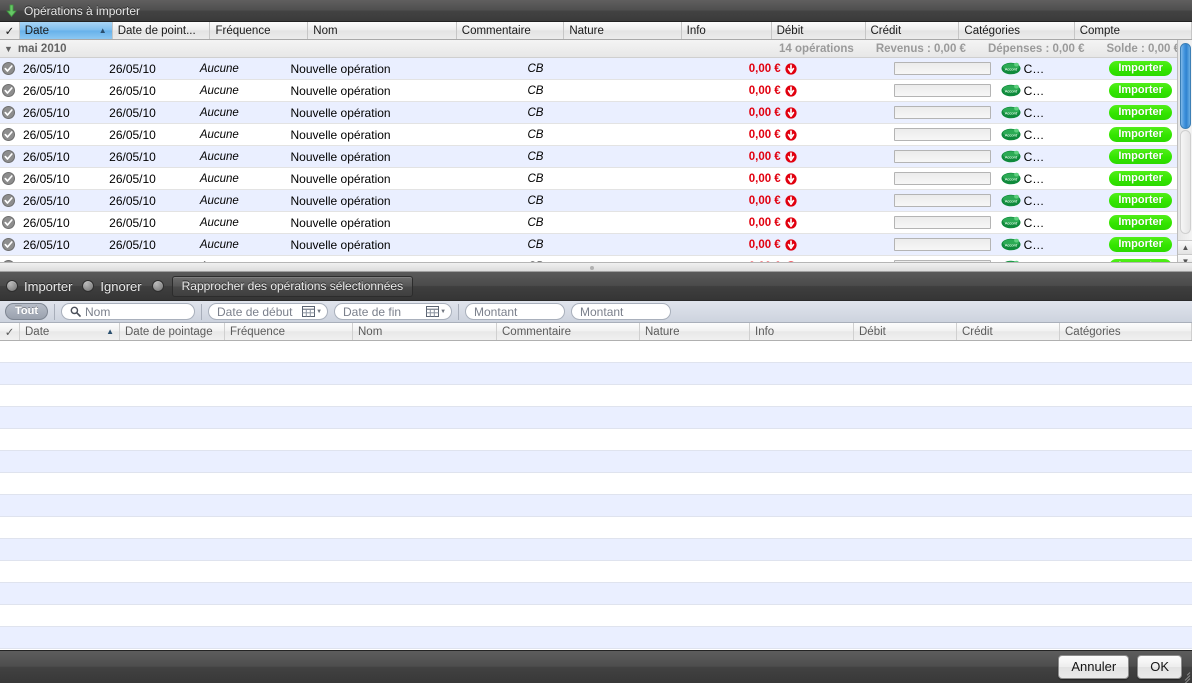 The height and width of the screenshot is (683, 1192). What do you see at coordinates (128, 311) in the screenshot?
I see `search-name-input: Nom` at bounding box center [128, 311].